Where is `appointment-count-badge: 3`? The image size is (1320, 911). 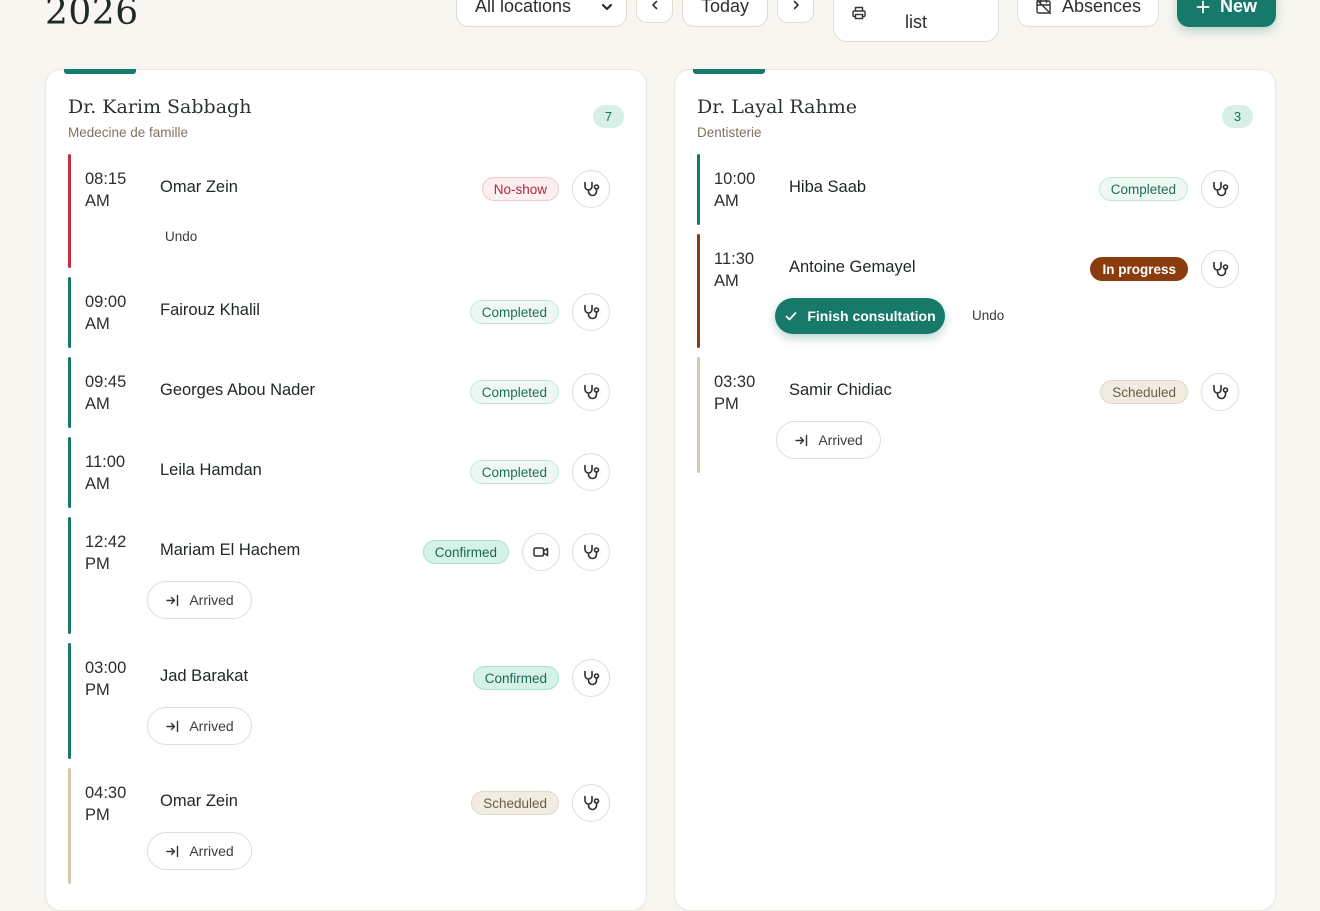
appointment-count-badge: 3 is located at coordinates (1237, 116).